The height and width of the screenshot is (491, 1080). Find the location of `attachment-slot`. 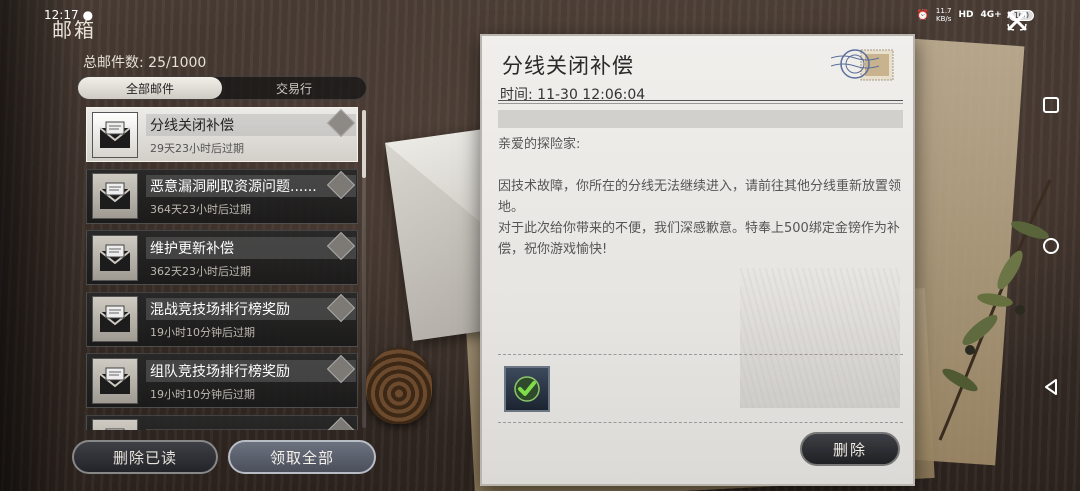

attachment-slot is located at coordinates (527, 389).